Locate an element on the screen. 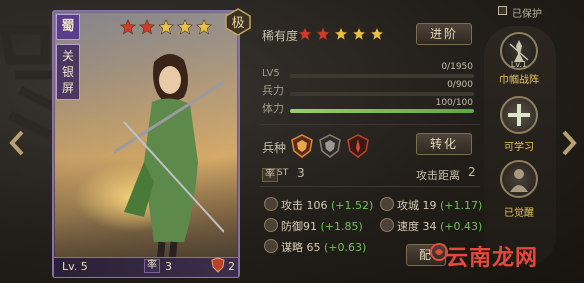 Image resolution: width=584 pixels, height=283 pixels. defense-icon is located at coordinates (271, 225).